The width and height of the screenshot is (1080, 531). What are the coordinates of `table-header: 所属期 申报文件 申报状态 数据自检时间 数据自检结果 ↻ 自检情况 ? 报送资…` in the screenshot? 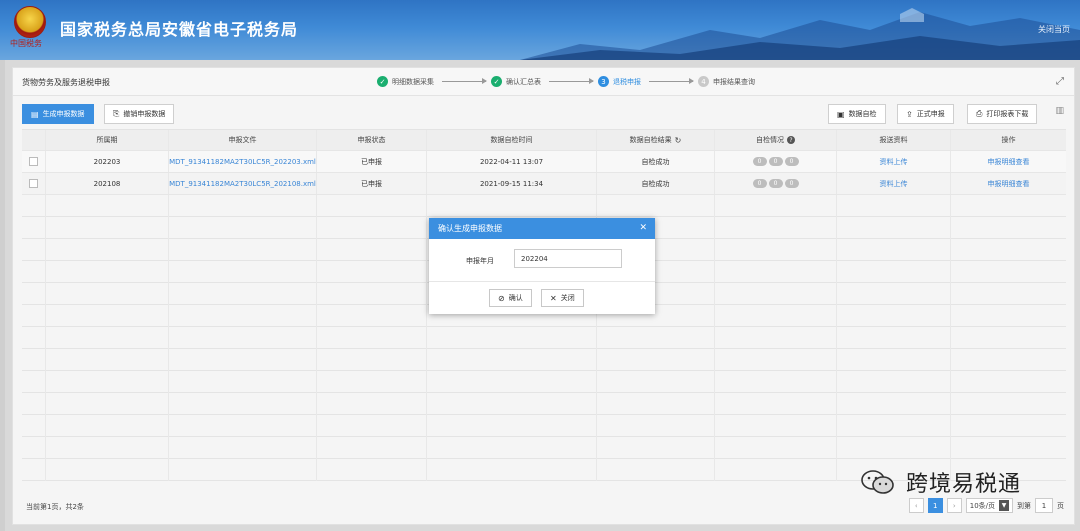 It's located at (544, 140).